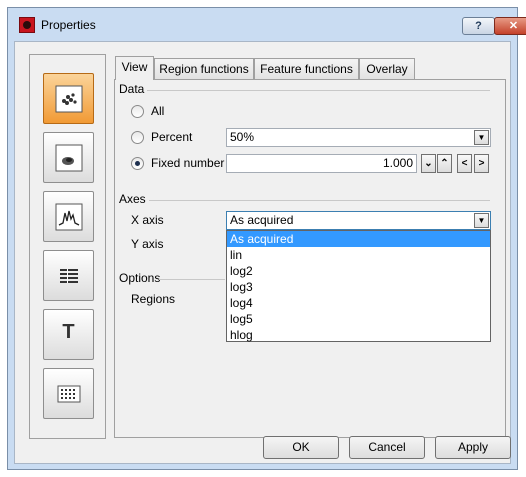  I want to click on dropdown-option: log2, so click(358, 271).